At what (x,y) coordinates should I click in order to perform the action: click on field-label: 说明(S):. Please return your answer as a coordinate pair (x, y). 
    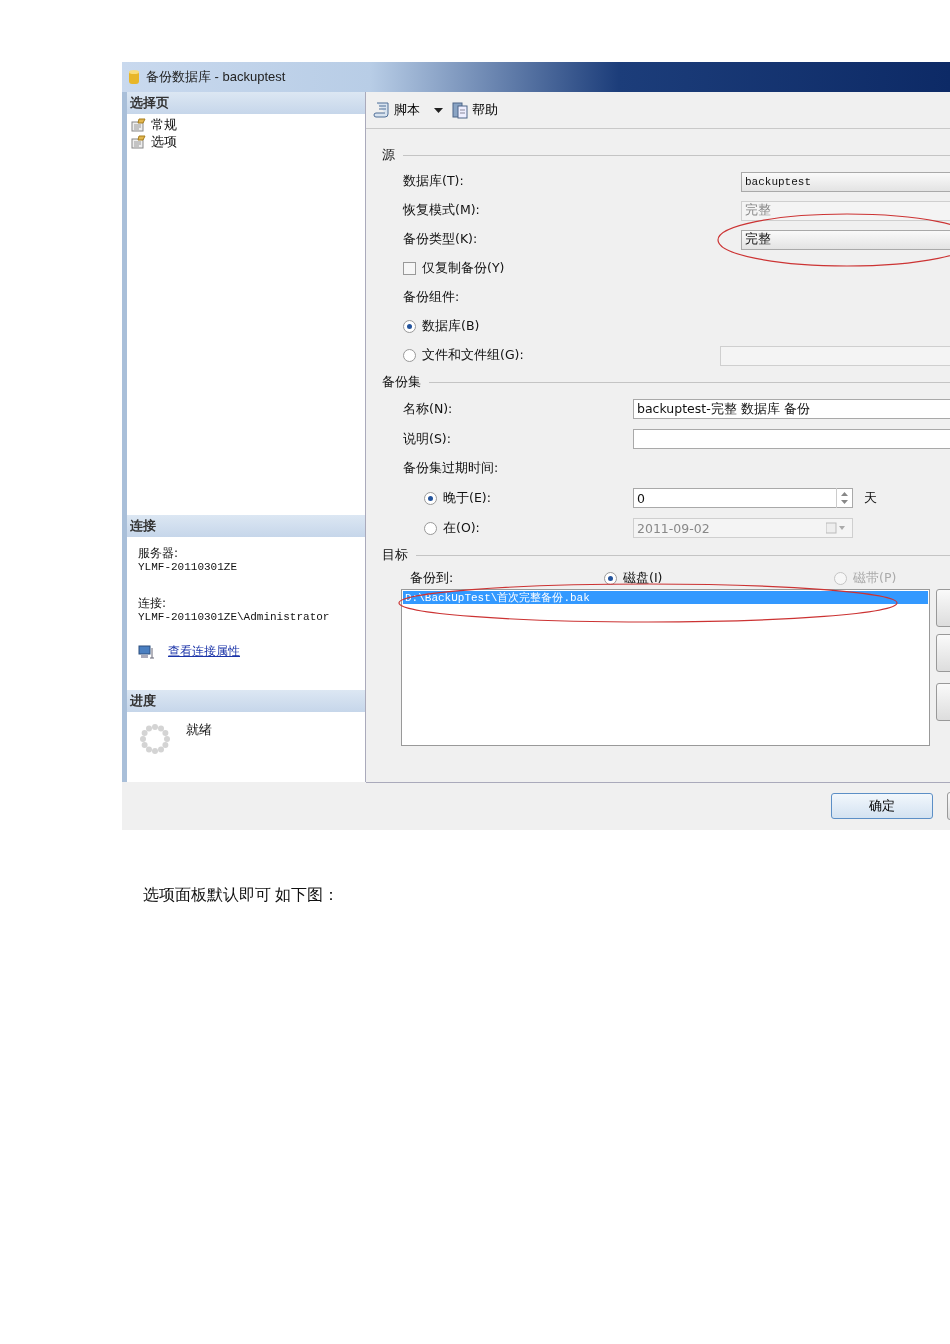
    Looking at the image, I should click on (427, 439).